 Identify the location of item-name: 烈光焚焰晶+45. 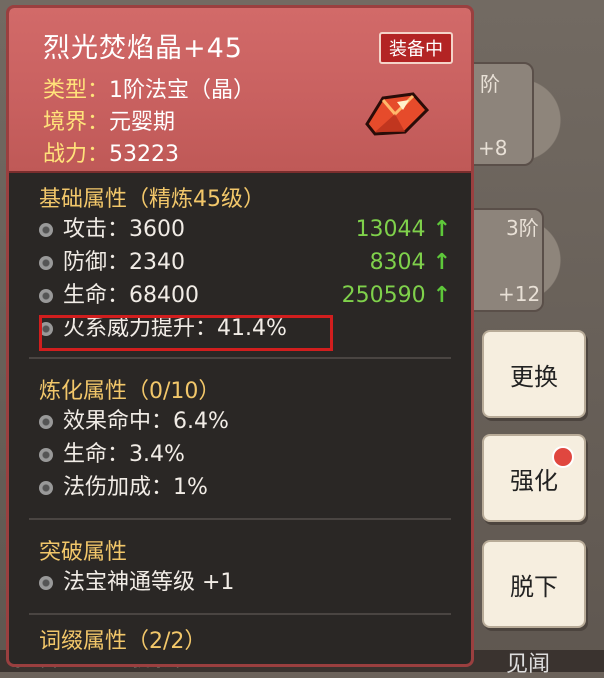
(143, 48).